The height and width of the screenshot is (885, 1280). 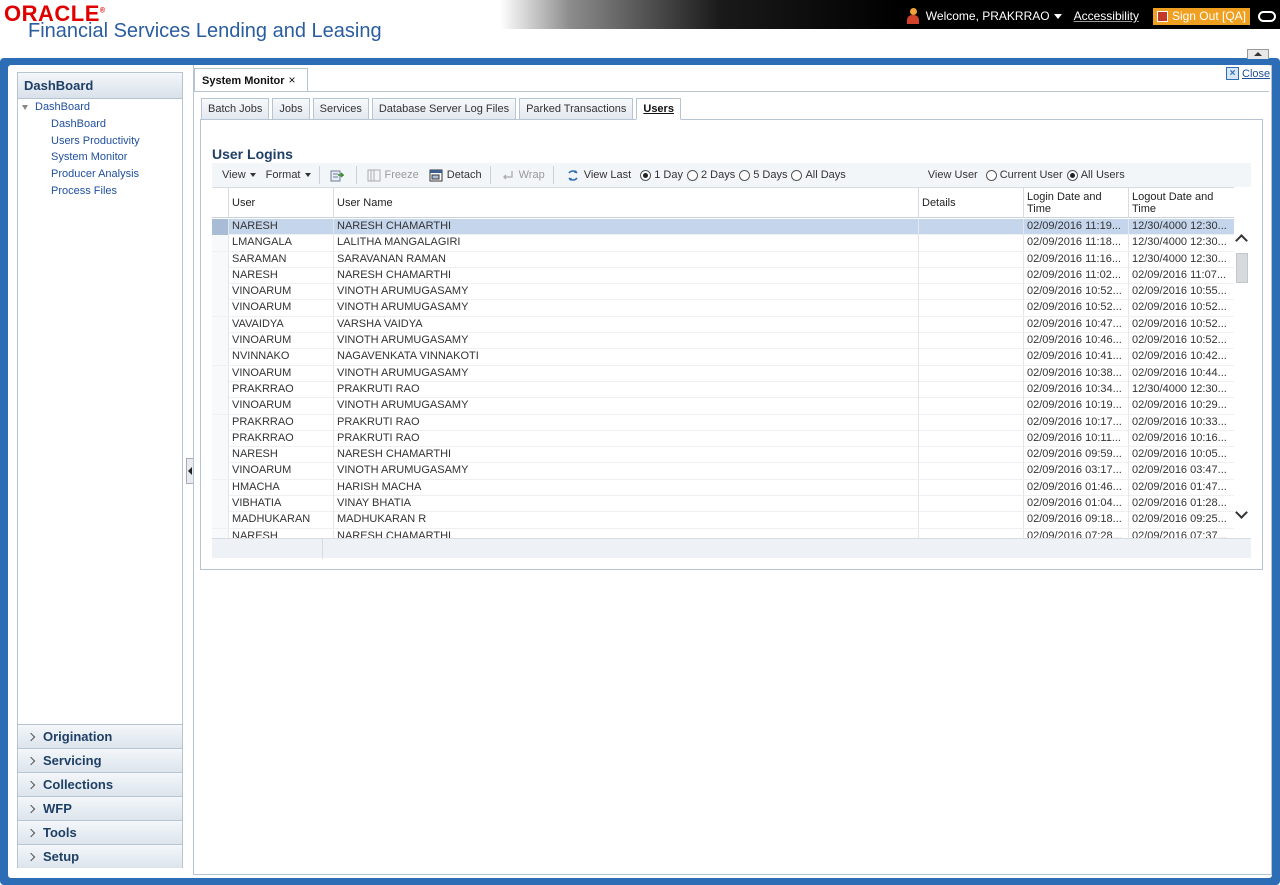 I want to click on format-menu: Format, so click(x=288, y=175).